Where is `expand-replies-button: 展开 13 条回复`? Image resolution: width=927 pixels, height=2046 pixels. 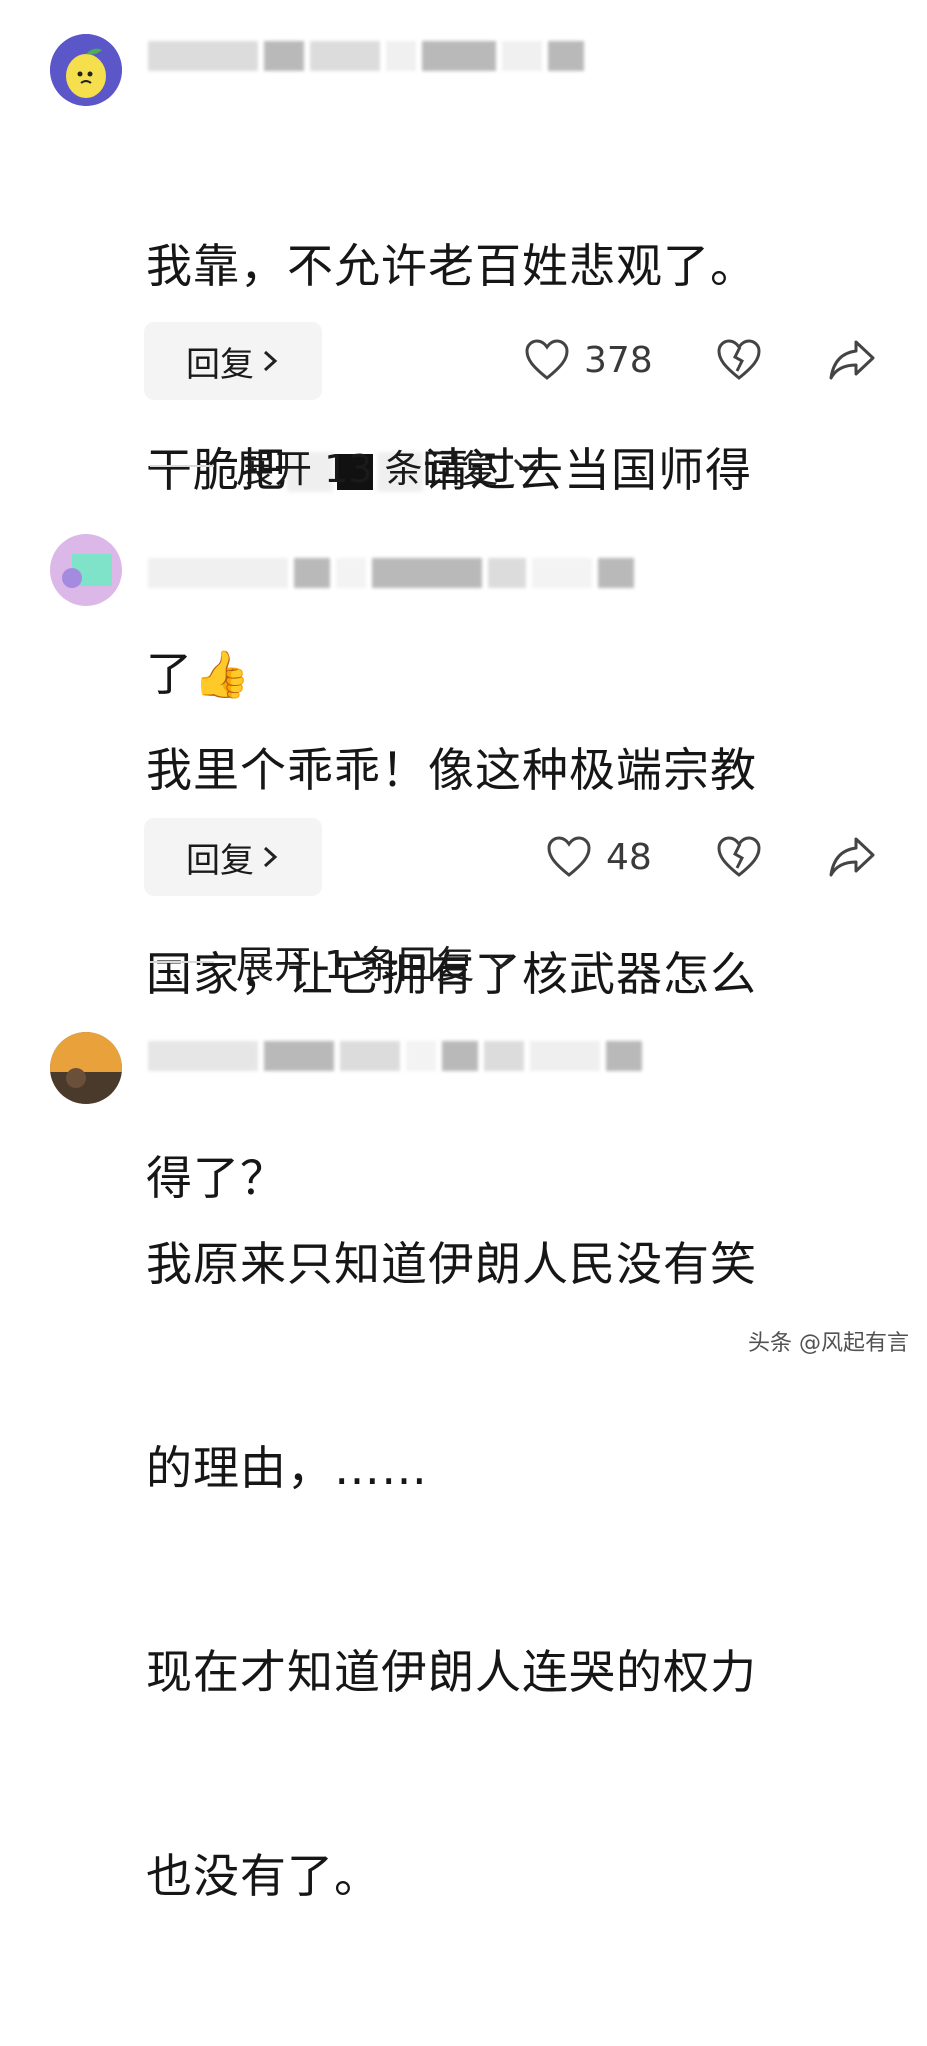 expand-replies-button: 展开 13 条回复 is located at coordinates (345, 465).